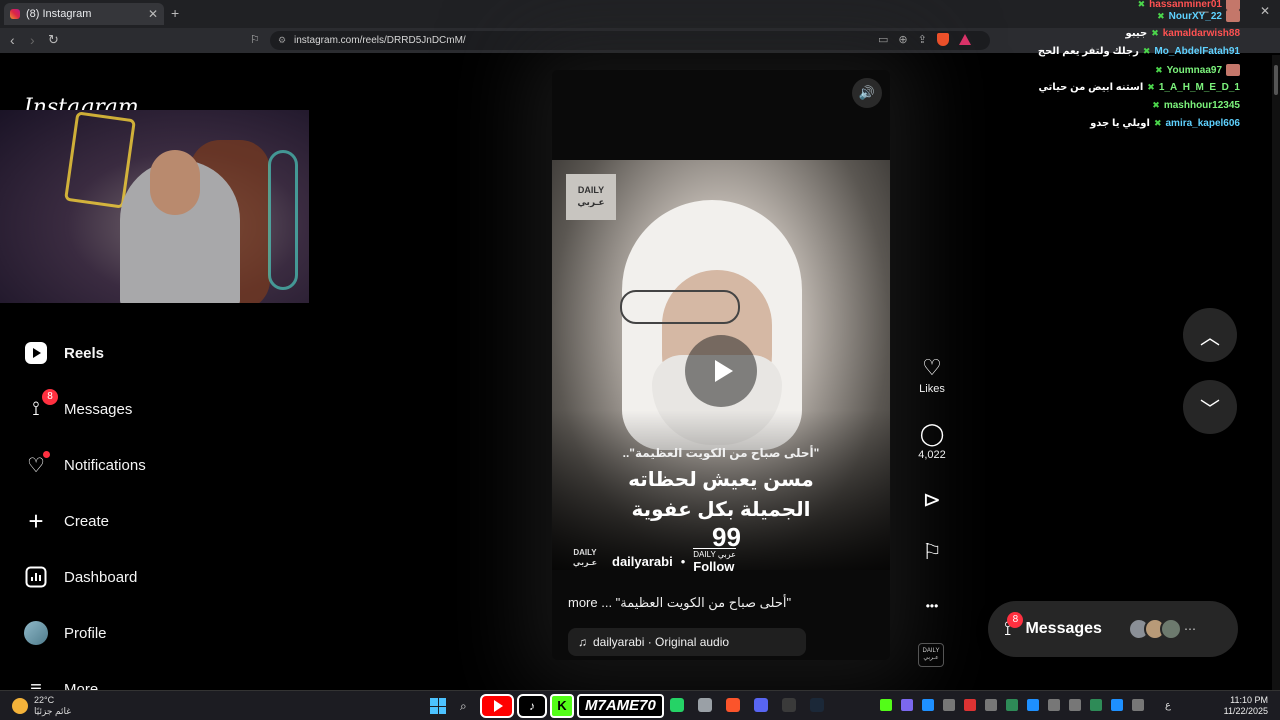 This screenshot has height=720, width=1280. What do you see at coordinates (1265, 11) in the screenshot?
I see `close-window-button: ✕` at bounding box center [1265, 11].